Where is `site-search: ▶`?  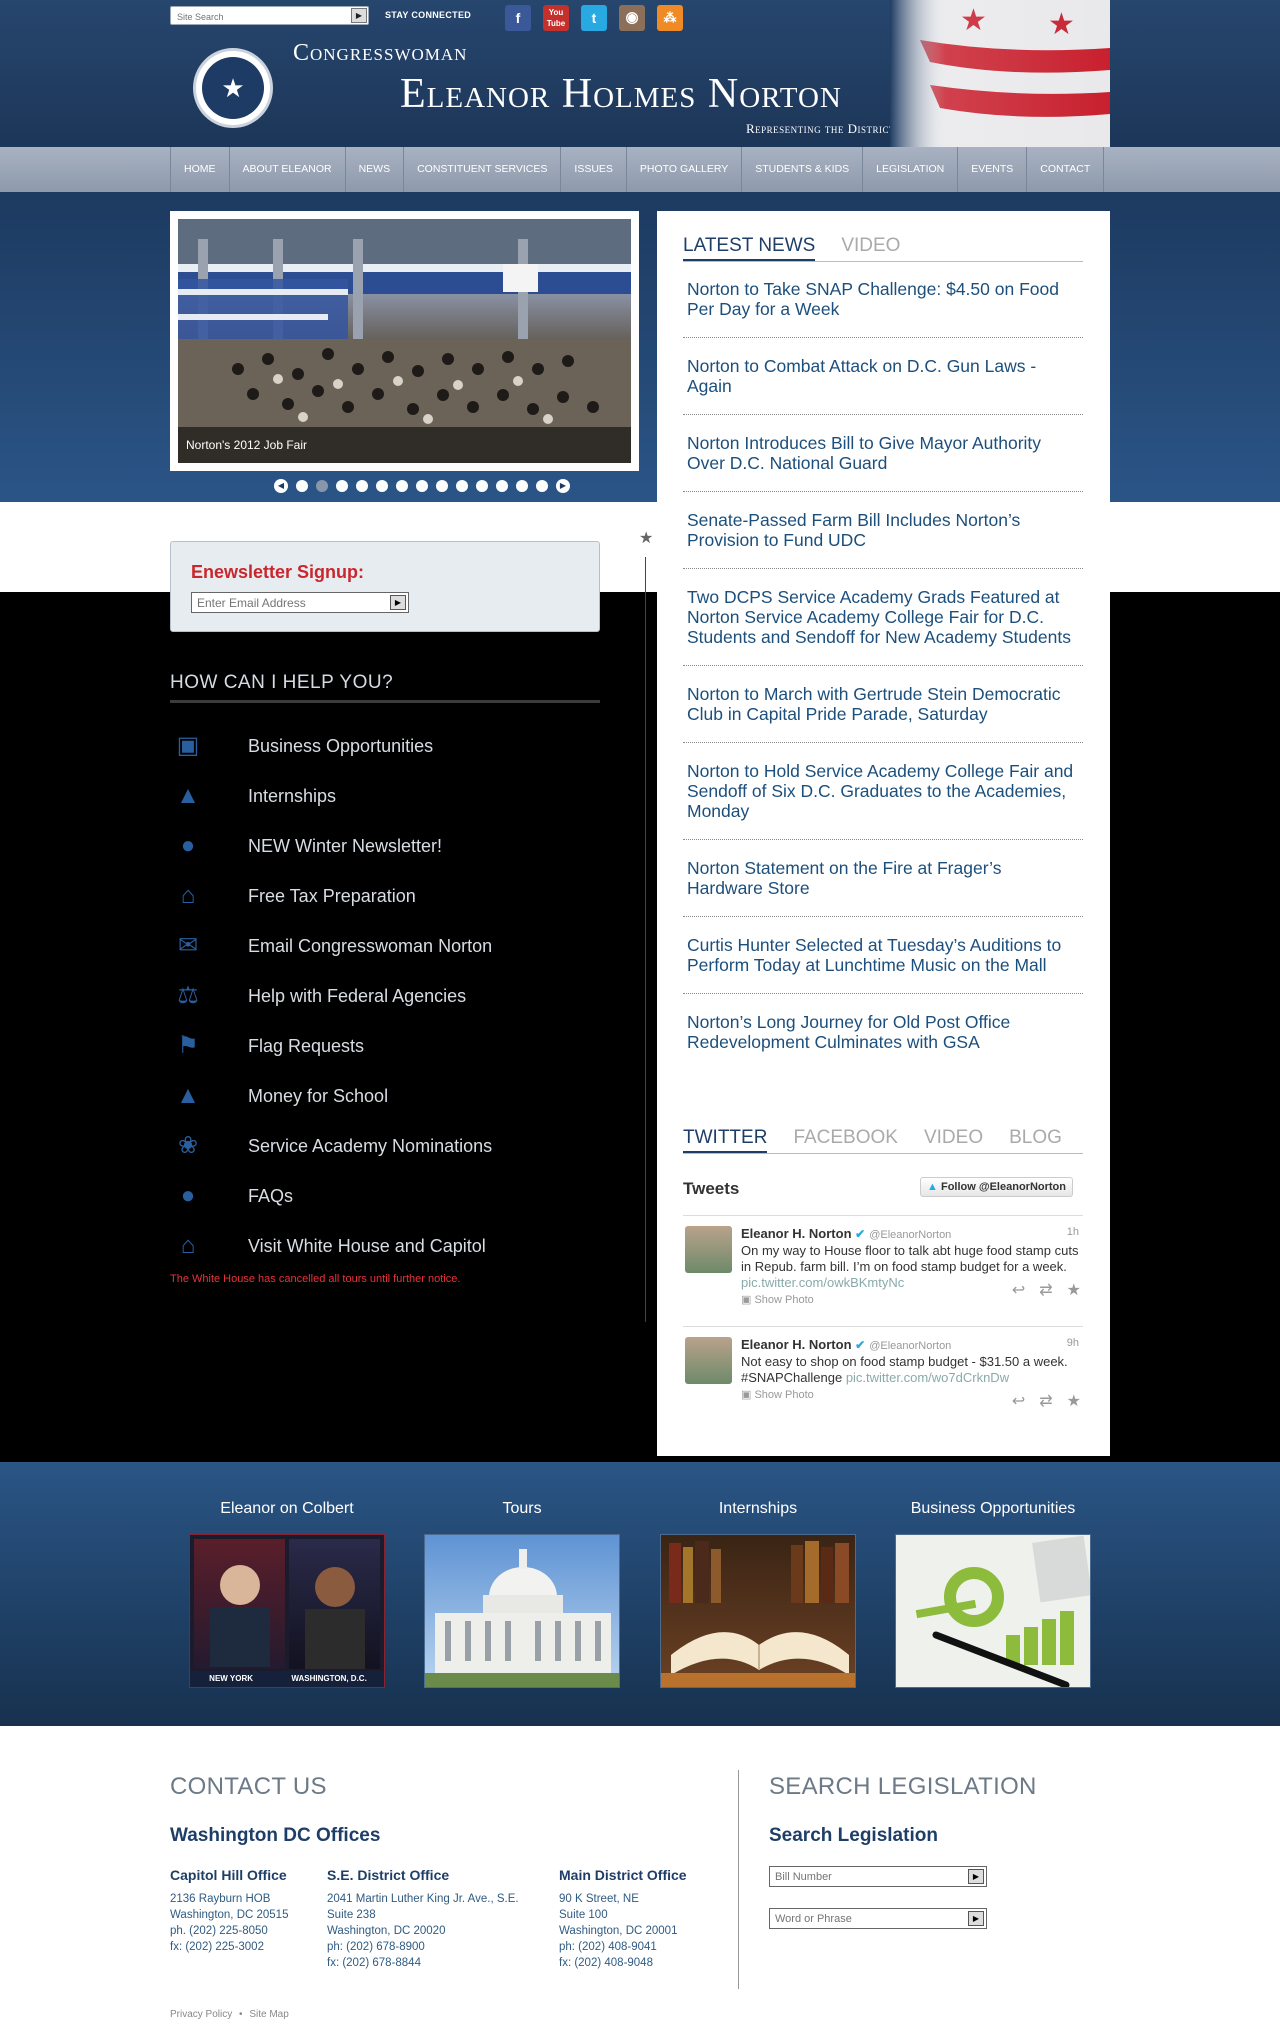 site-search: ▶ is located at coordinates (269, 16).